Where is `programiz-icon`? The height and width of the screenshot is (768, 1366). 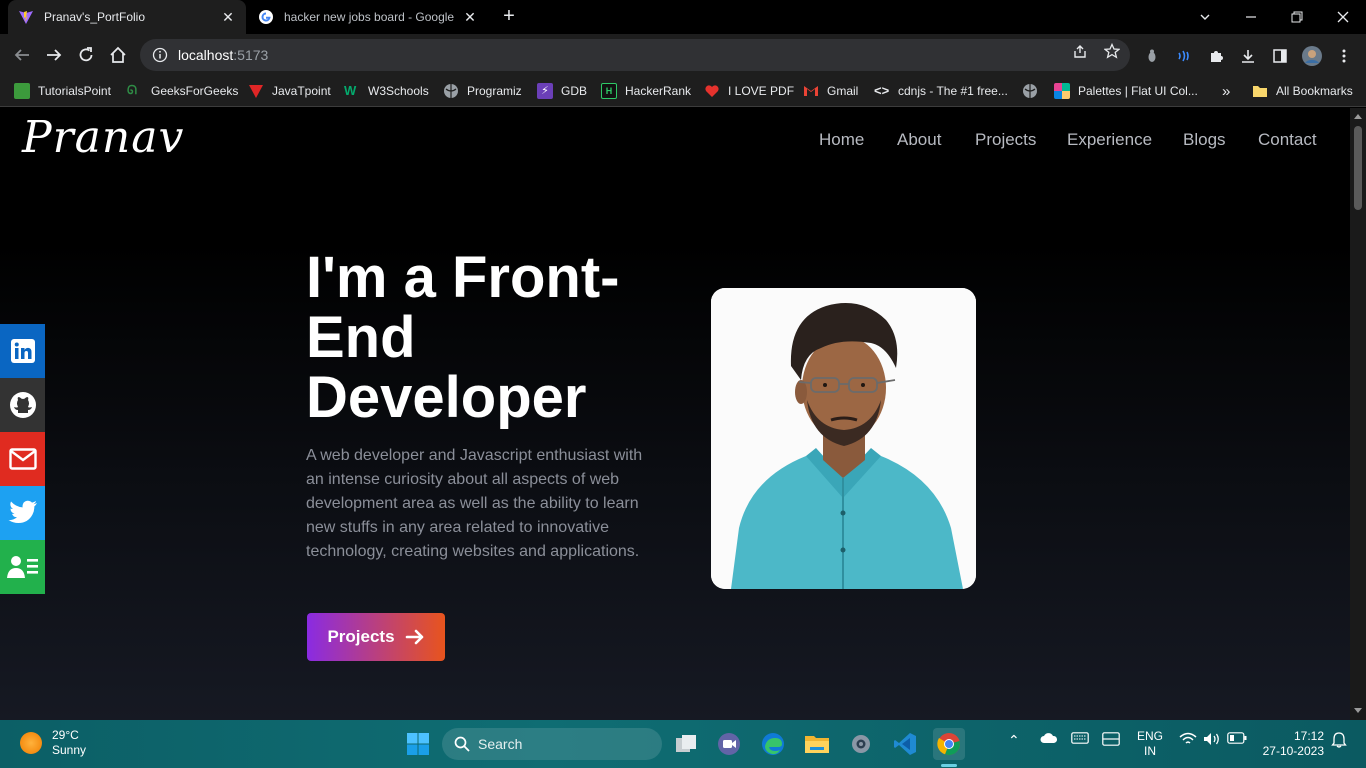
programiz-icon is located at coordinates (451, 91).